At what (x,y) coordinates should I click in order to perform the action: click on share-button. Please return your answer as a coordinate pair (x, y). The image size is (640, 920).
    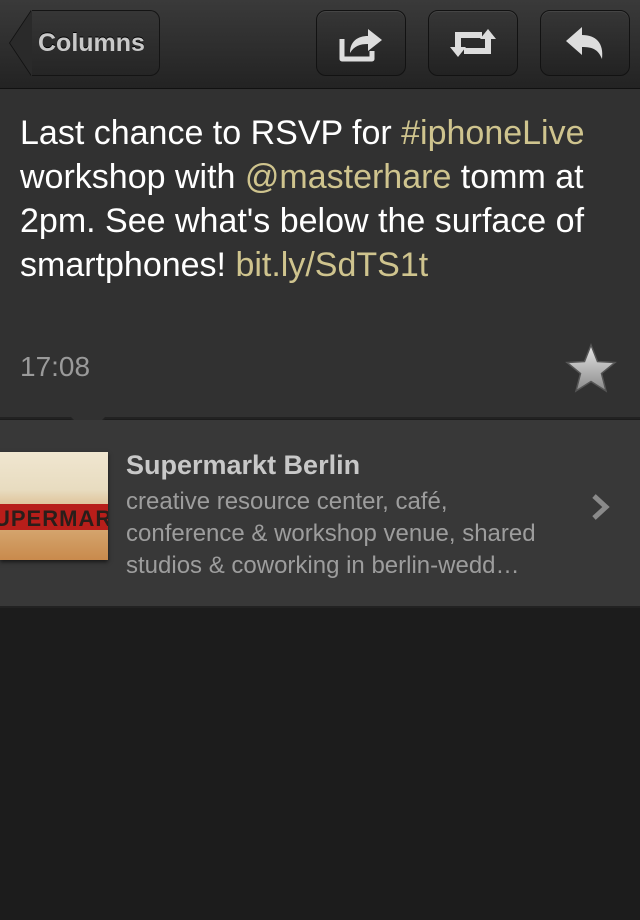
    Looking at the image, I should click on (361, 43).